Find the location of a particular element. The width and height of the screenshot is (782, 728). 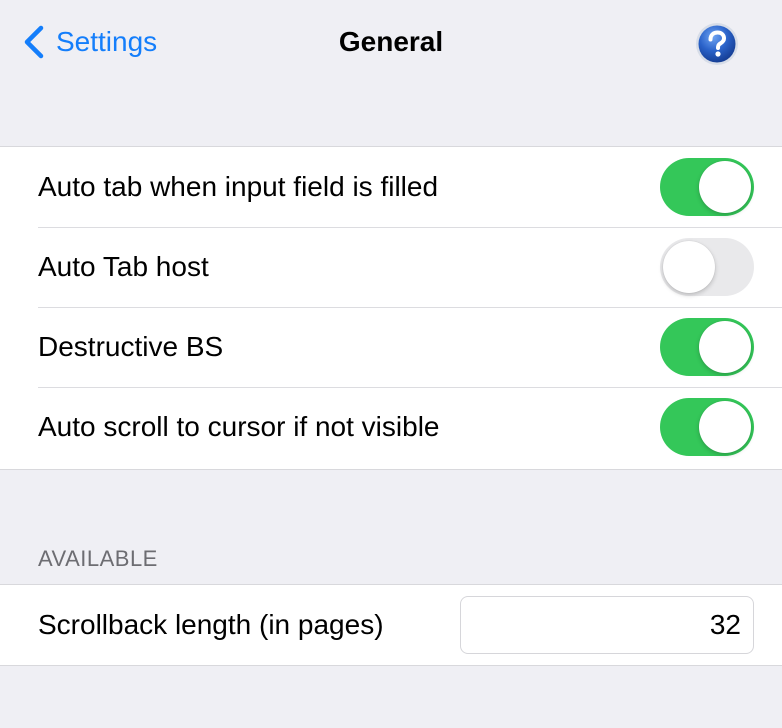

auto-tab-host-switch is located at coordinates (707, 267).